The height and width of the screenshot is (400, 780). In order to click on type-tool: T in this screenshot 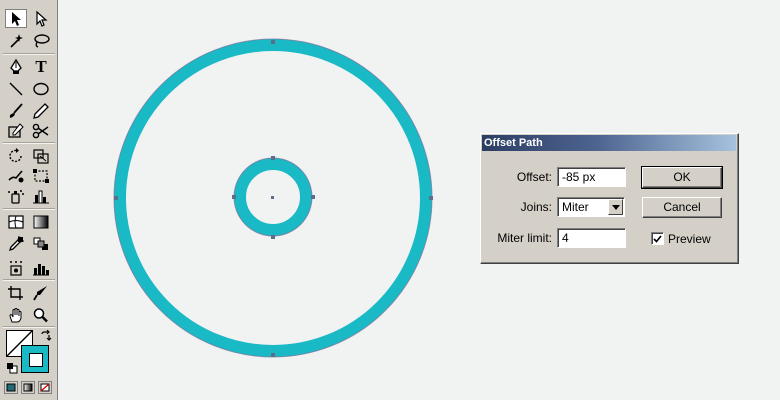, I will do `click(41, 66)`.